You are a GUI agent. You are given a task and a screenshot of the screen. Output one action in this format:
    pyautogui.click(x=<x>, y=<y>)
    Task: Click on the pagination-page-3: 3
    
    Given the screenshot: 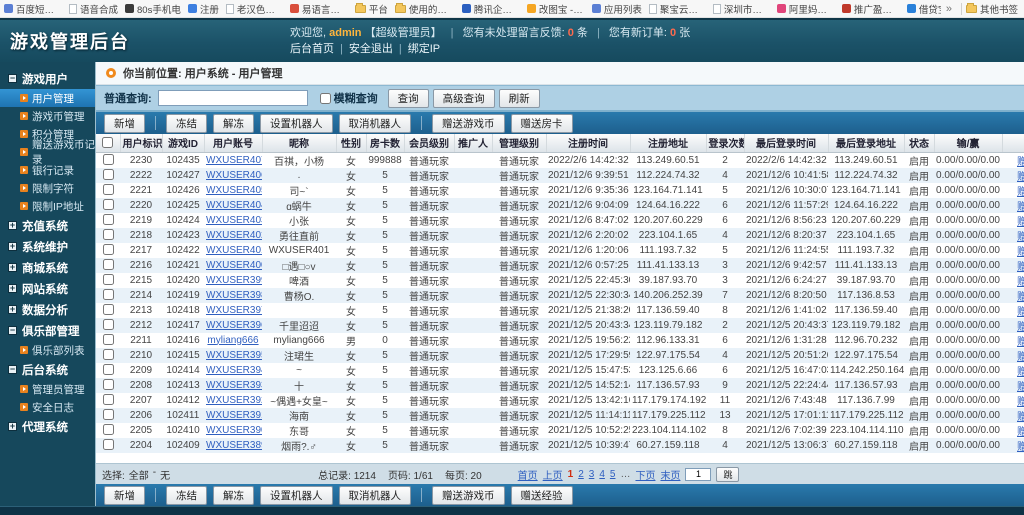 What is the action you would take?
    pyautogui.click(x=592, y=474)
    